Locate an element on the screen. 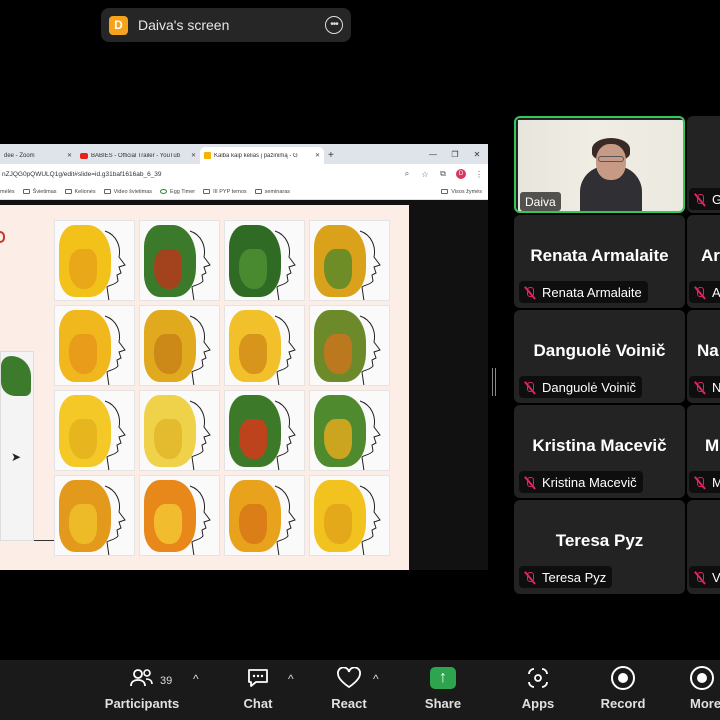 The image size is (720, 720). participant-tile-daiva: Daiva is located at coordinates (599, 164).